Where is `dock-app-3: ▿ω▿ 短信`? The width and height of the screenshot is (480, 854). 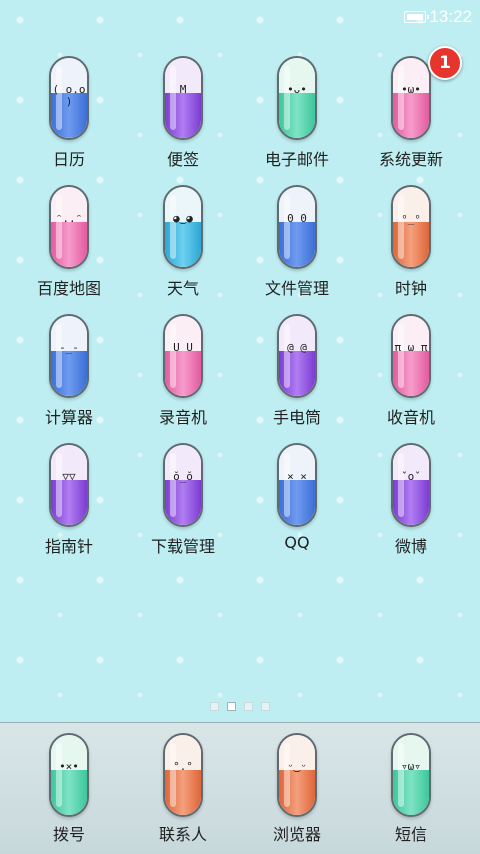 dock-app-3: ▿ω▿ 短信 is located at coordinates (411, 788).